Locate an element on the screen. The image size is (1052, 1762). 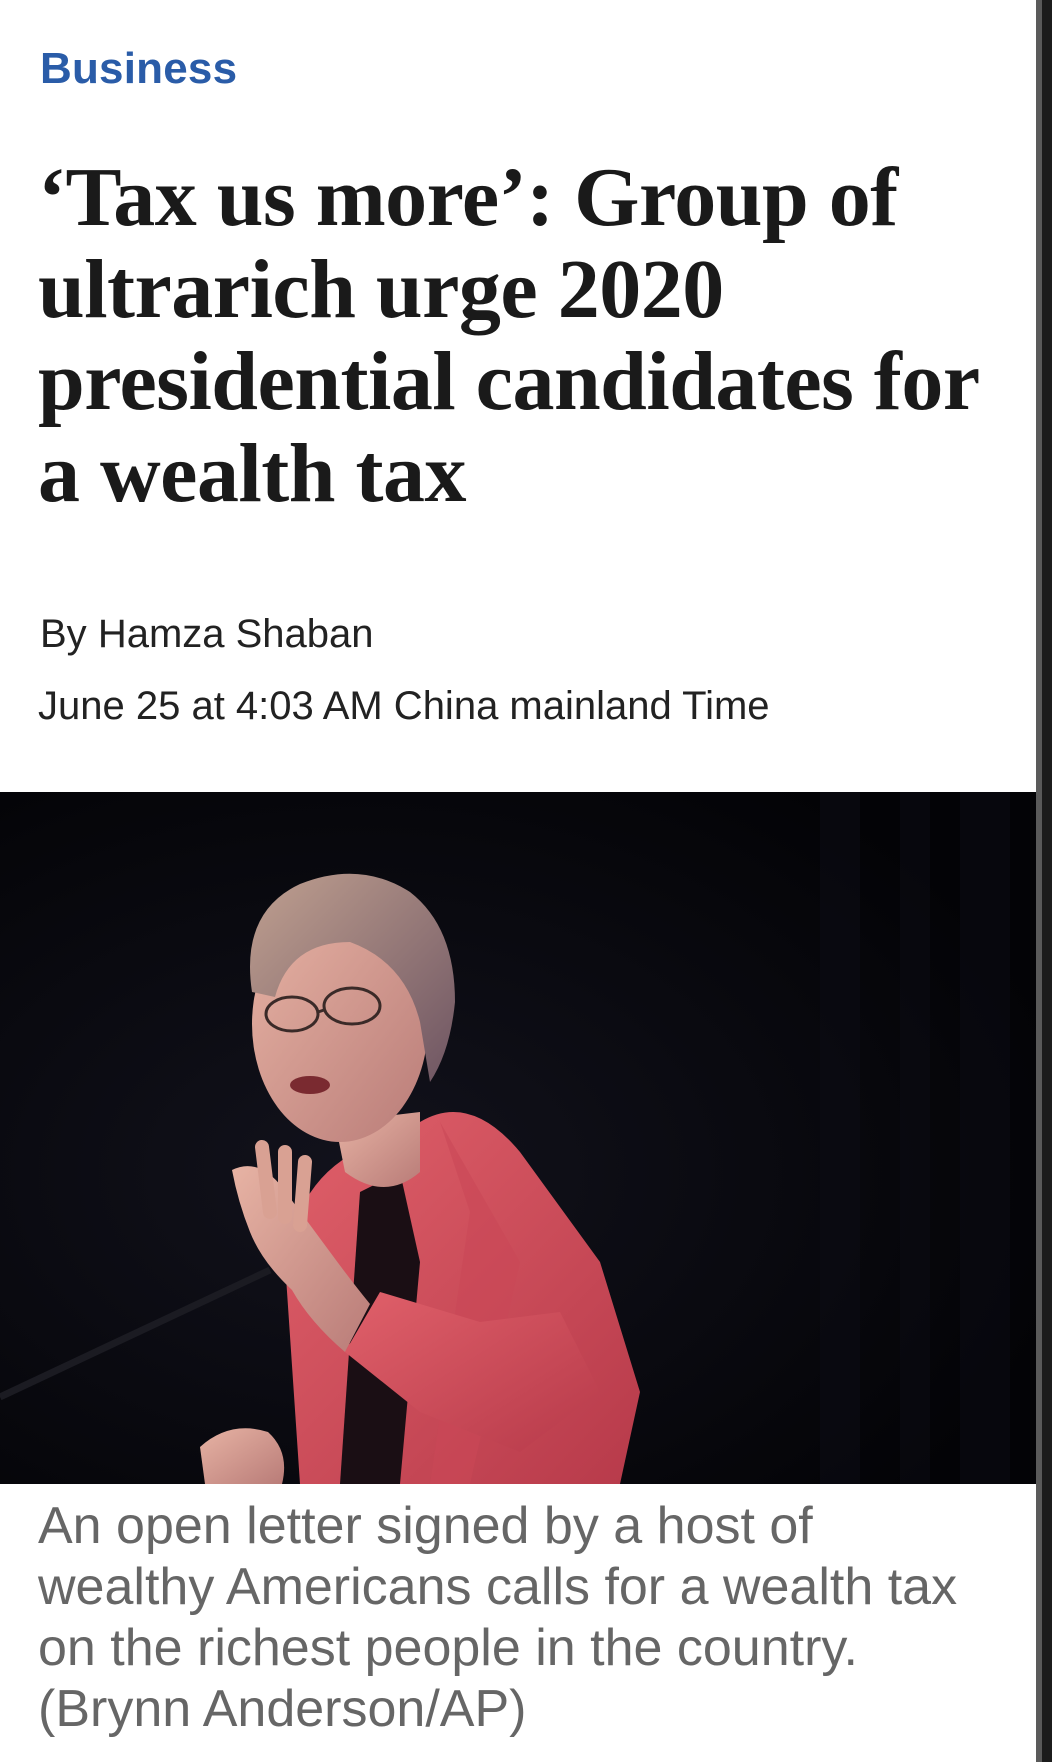
author-link: Hamza Shaban is located at coordinates (236, 634).